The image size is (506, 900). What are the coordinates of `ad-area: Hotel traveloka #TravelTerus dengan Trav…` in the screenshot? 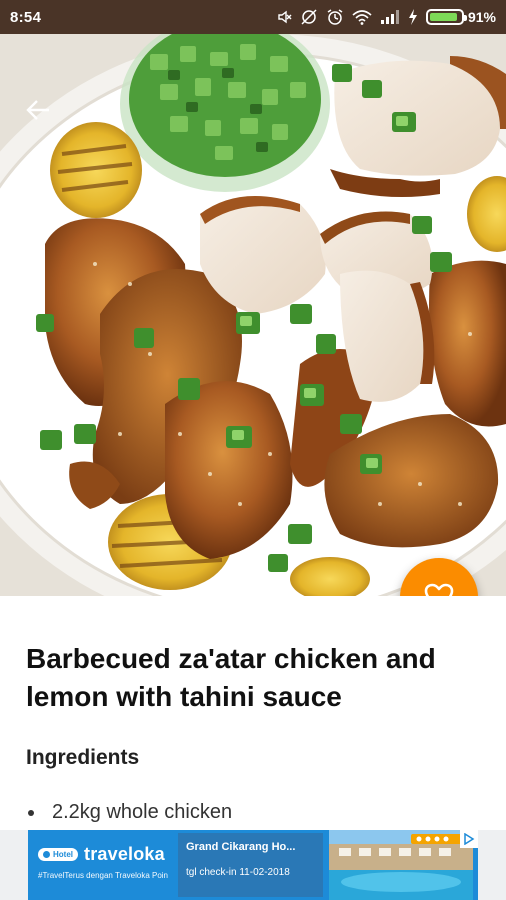 It's located at (253, 865).